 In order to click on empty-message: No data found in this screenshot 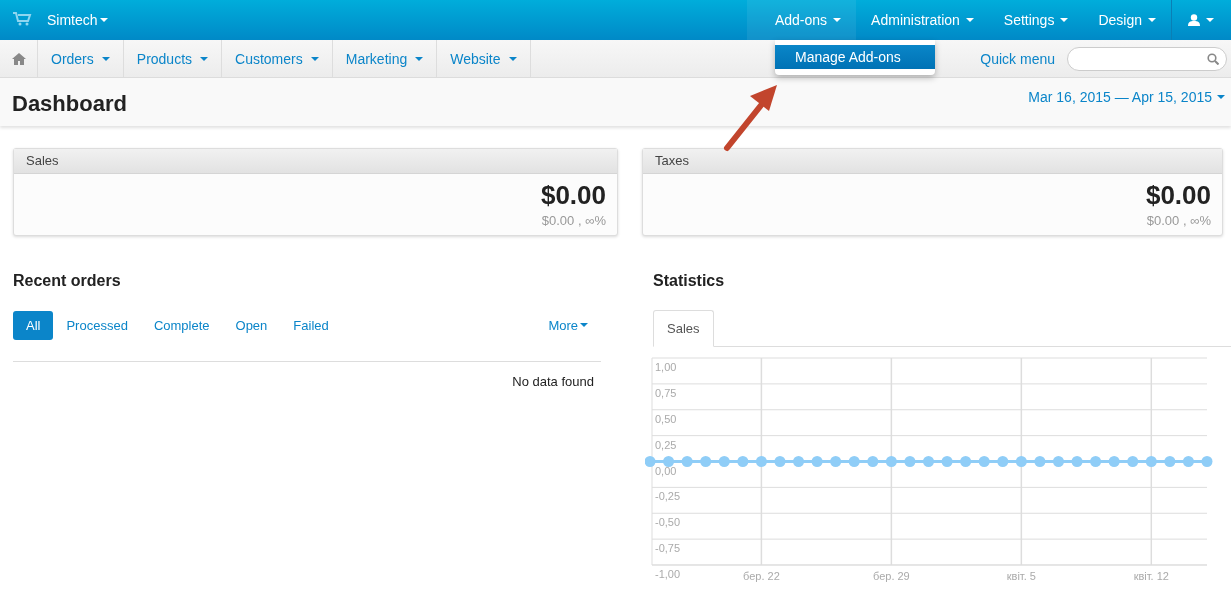, I will do `click(552, 381)`.